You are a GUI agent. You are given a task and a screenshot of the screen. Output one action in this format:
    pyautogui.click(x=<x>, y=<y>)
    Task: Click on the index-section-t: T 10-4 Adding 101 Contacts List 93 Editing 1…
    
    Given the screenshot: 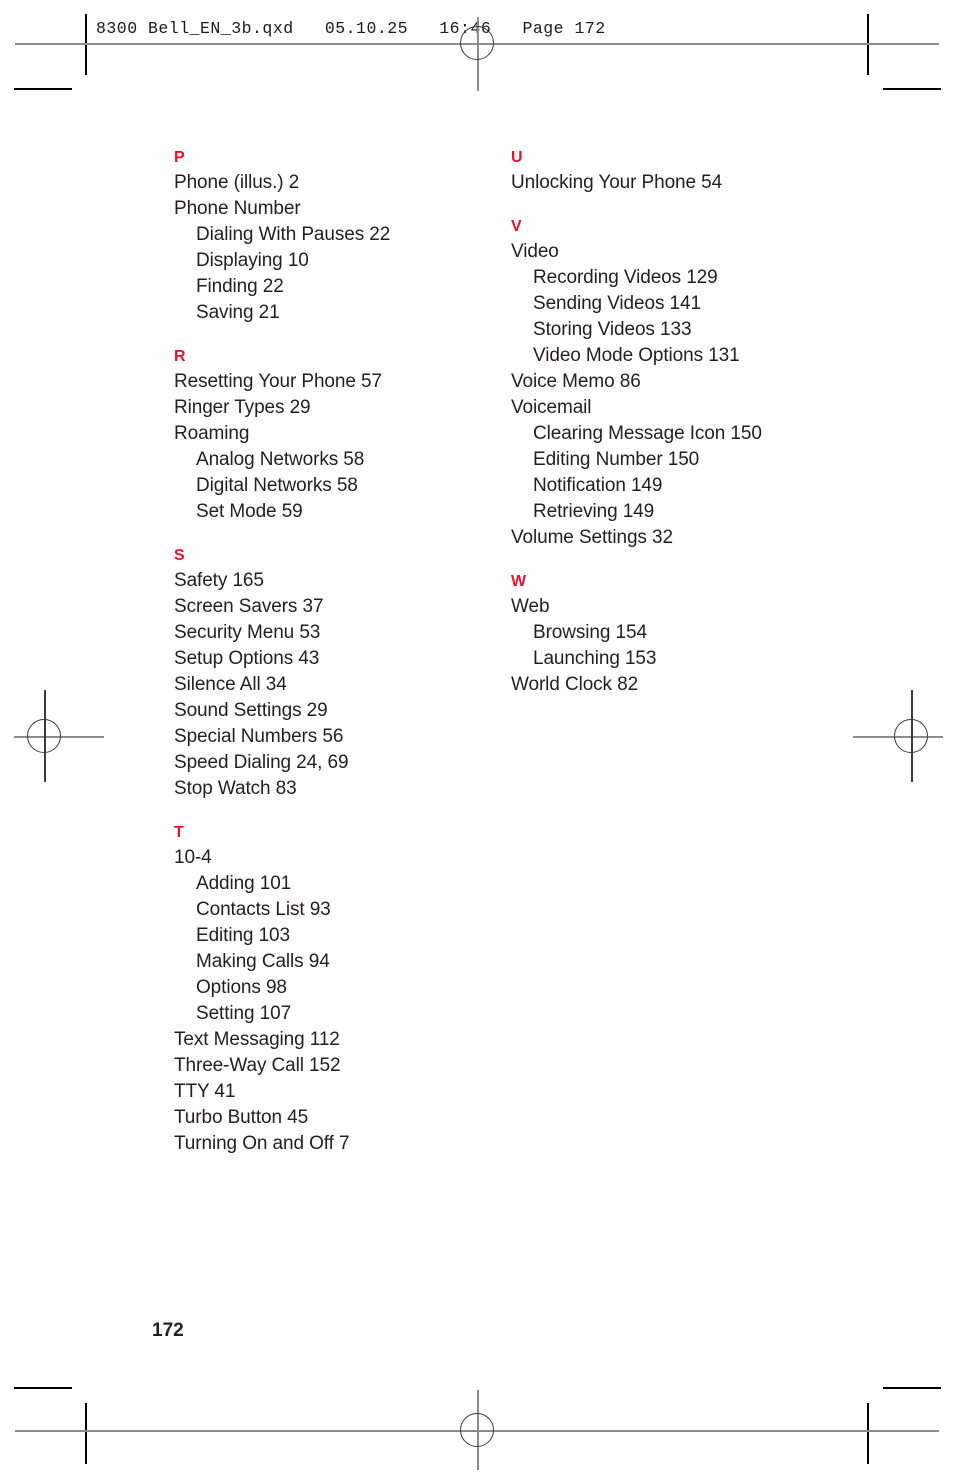 What is the action you would take?
    pyautogui.click(x=339, y=990)
    